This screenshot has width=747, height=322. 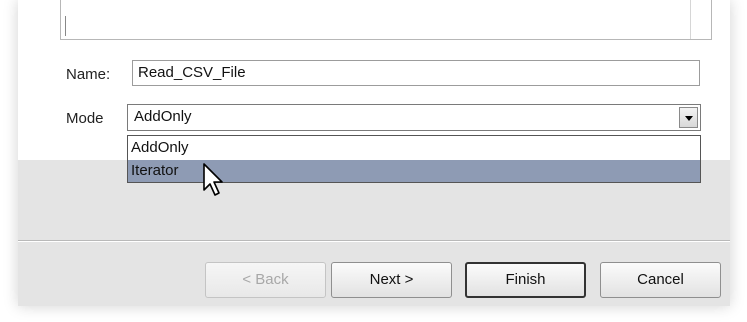 I want to click on list-divider, so click(x=65, y=26).